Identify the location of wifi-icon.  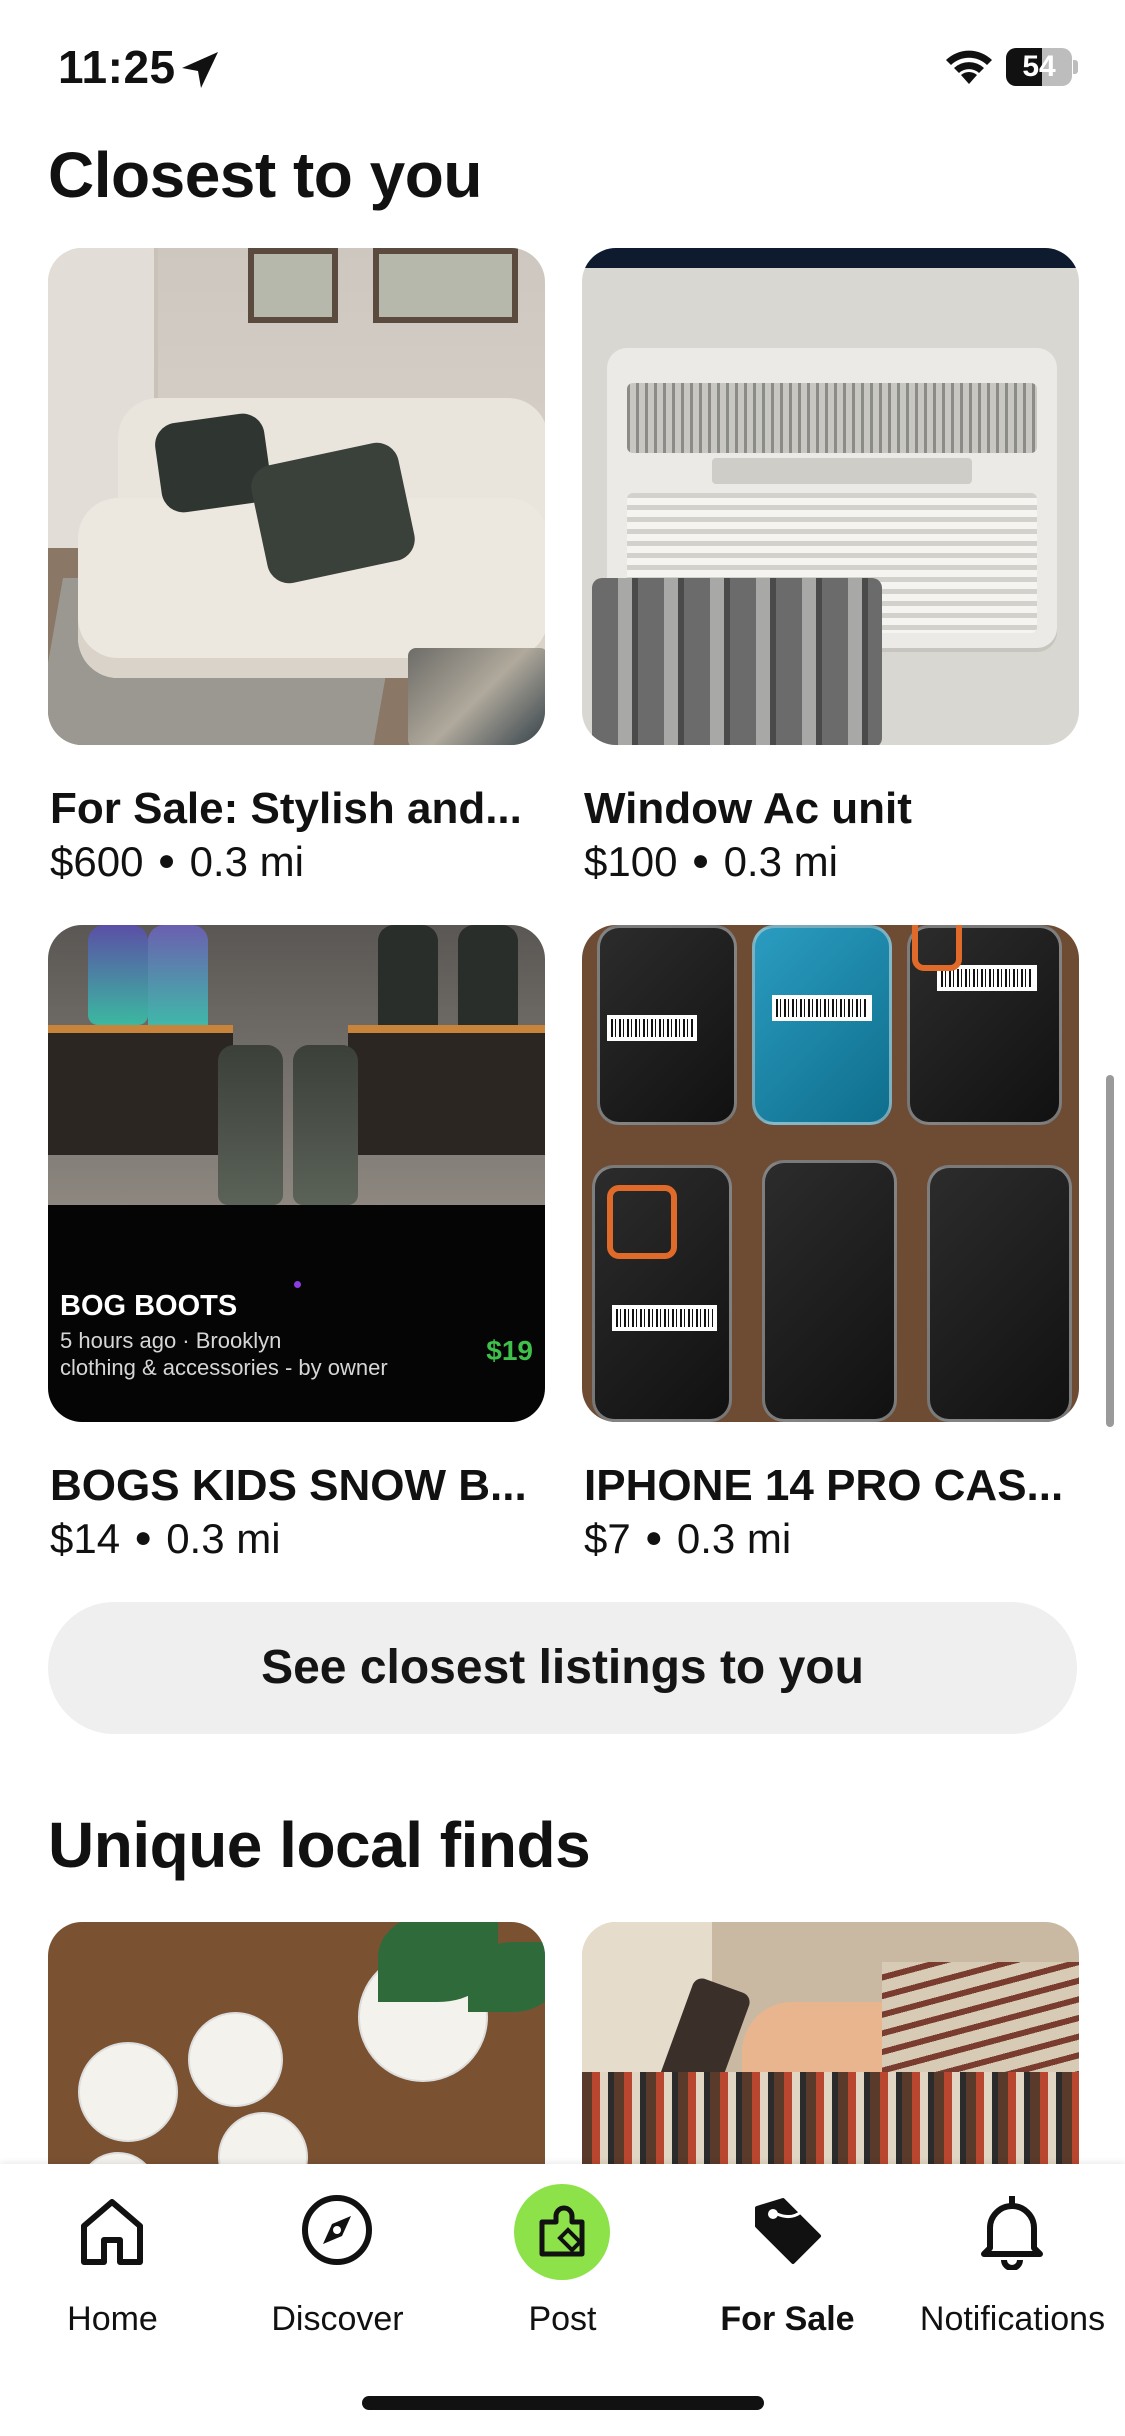
(969, 67).